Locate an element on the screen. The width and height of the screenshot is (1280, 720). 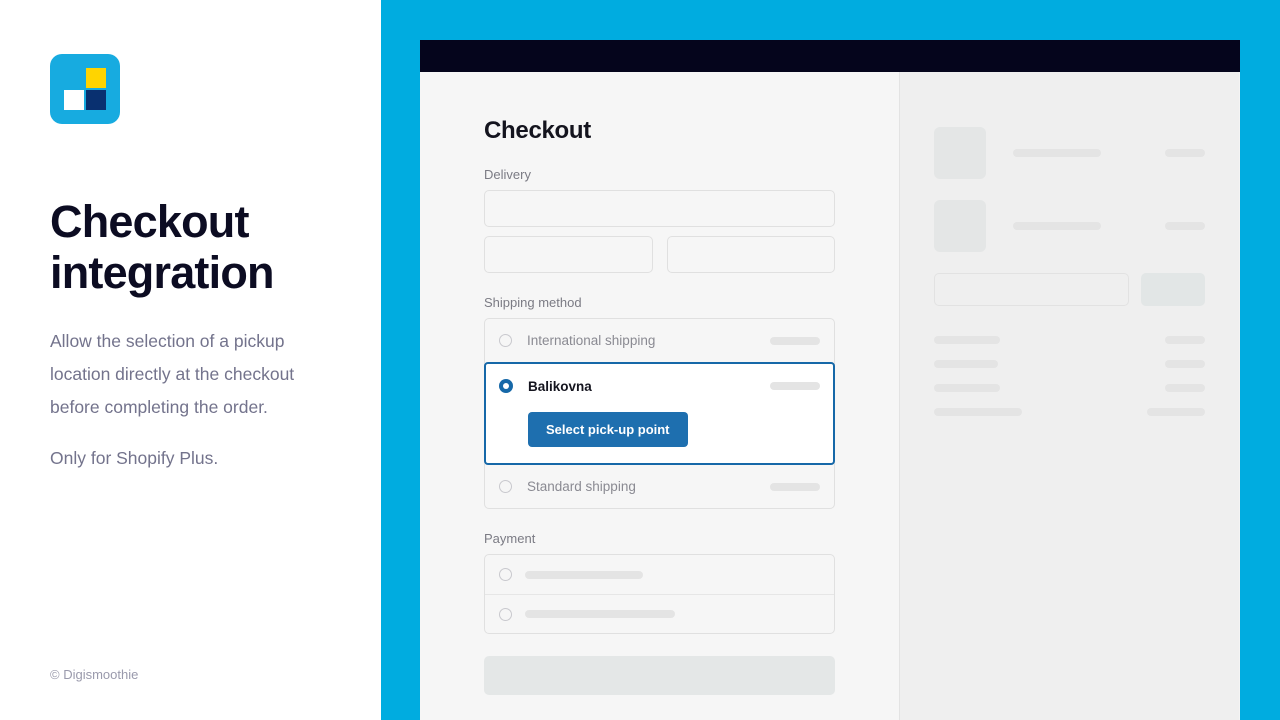
logo-square-yellow is located at coordinates (96, 78).